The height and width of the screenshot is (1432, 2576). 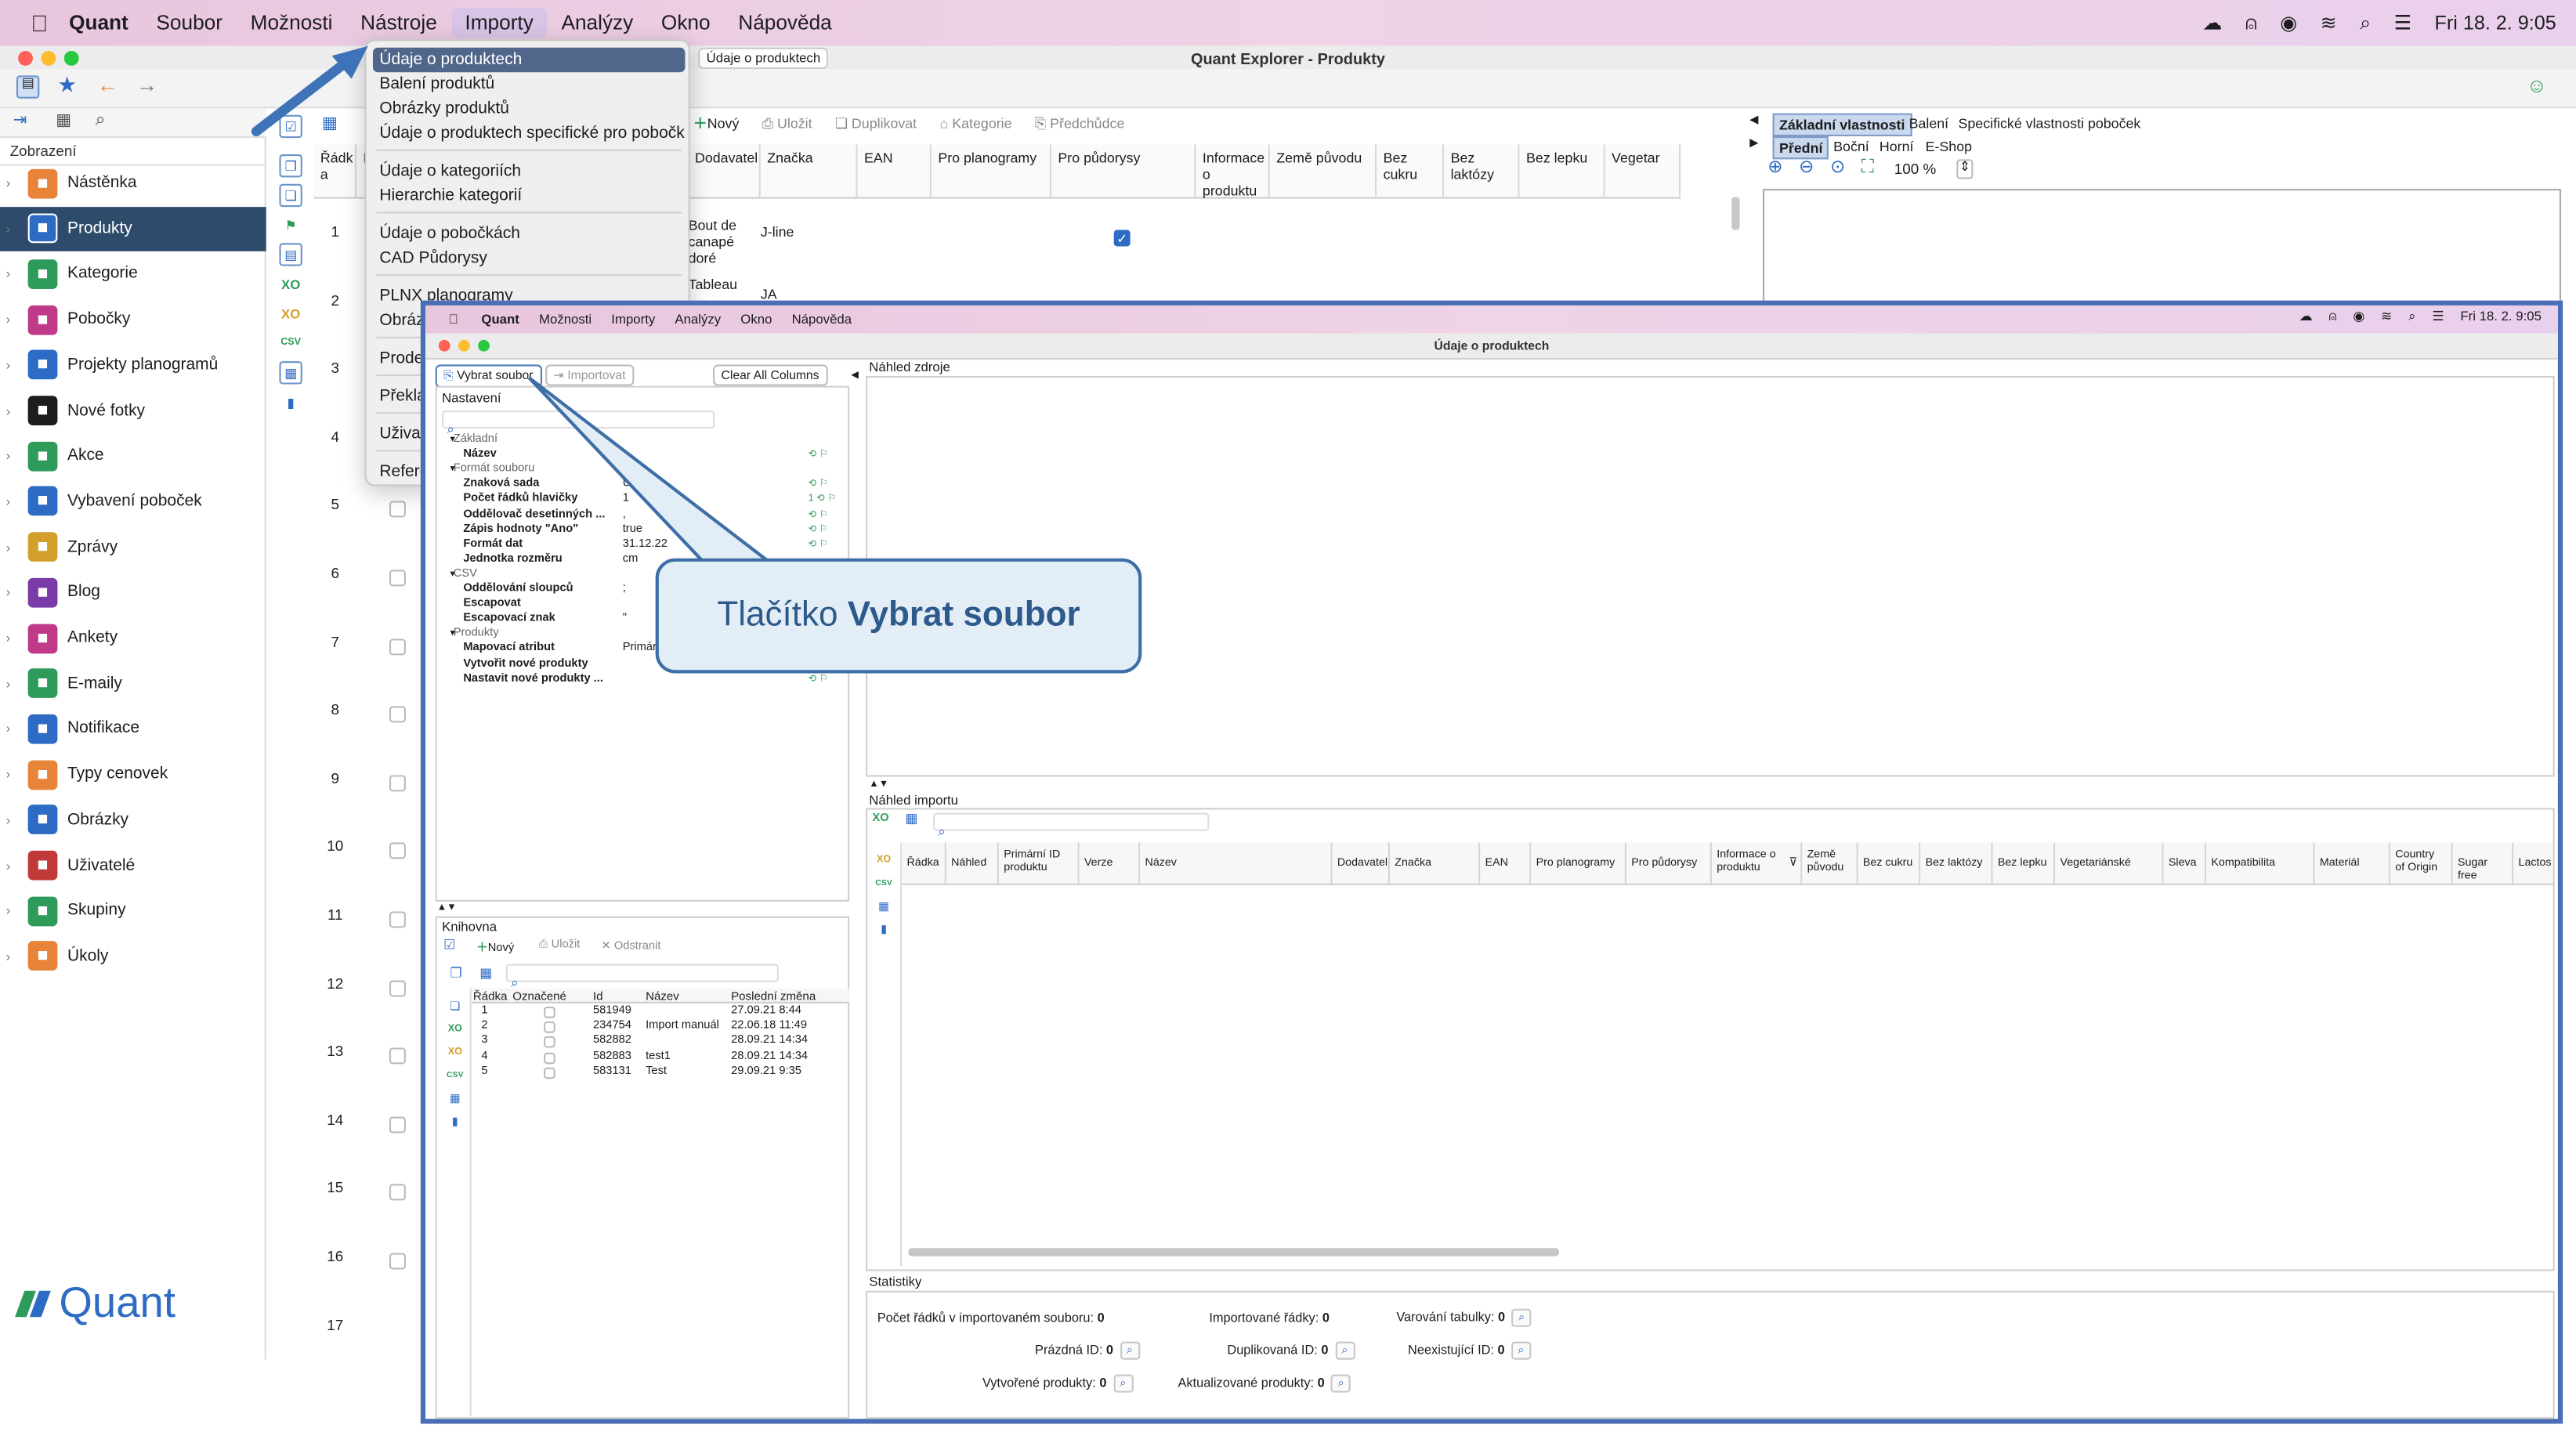 I want to click on import-column-header: Náhled, so click(x=973, y=864).